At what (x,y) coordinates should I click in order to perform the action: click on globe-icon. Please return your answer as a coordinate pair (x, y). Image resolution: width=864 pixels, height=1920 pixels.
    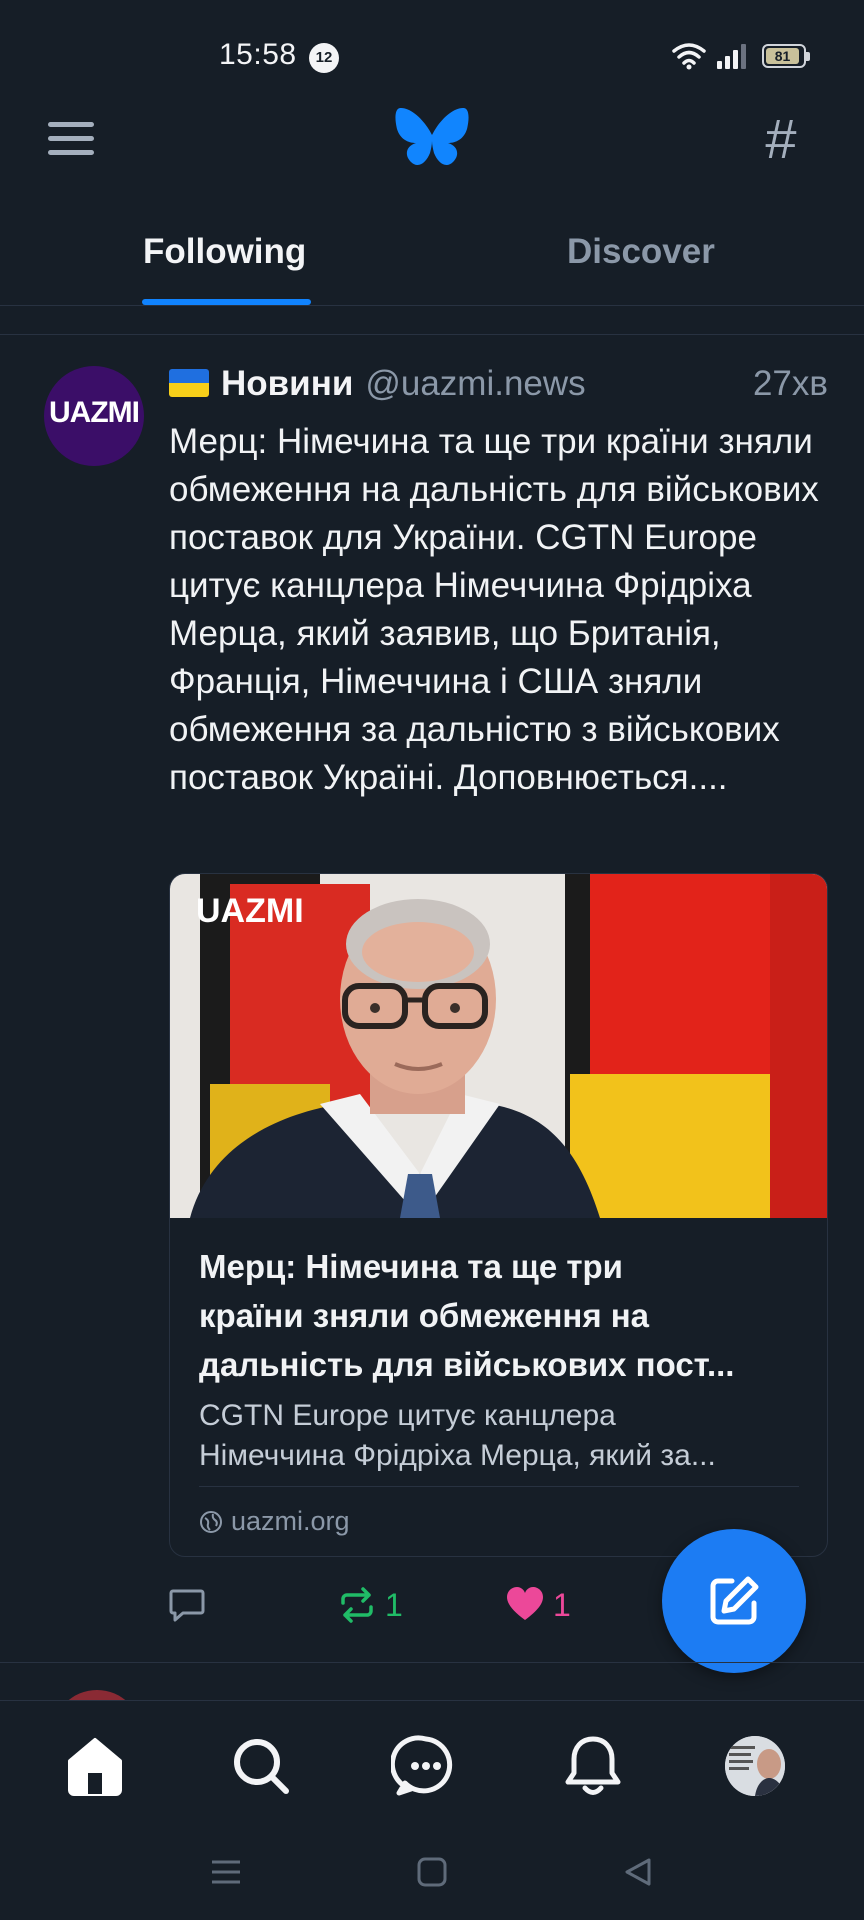
    Looking at the image, I should click on (211, 1522).